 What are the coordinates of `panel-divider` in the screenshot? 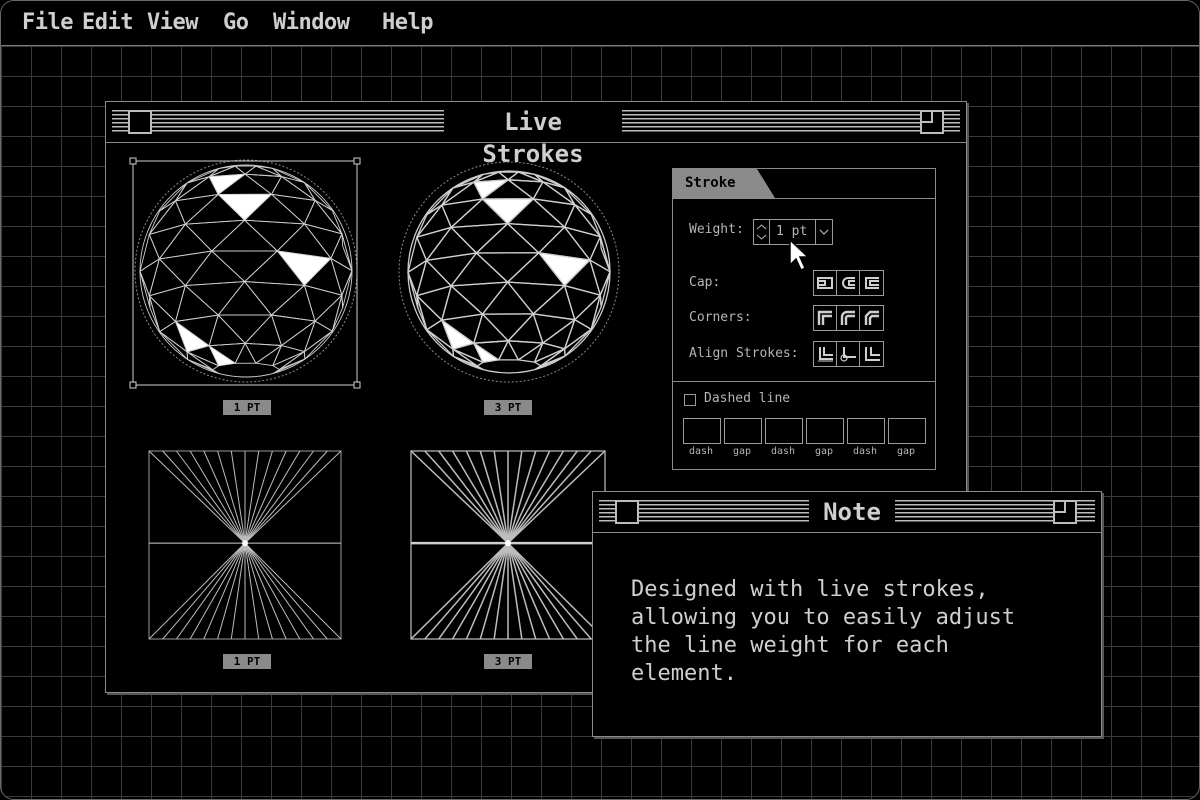 It's located at (804, 381).